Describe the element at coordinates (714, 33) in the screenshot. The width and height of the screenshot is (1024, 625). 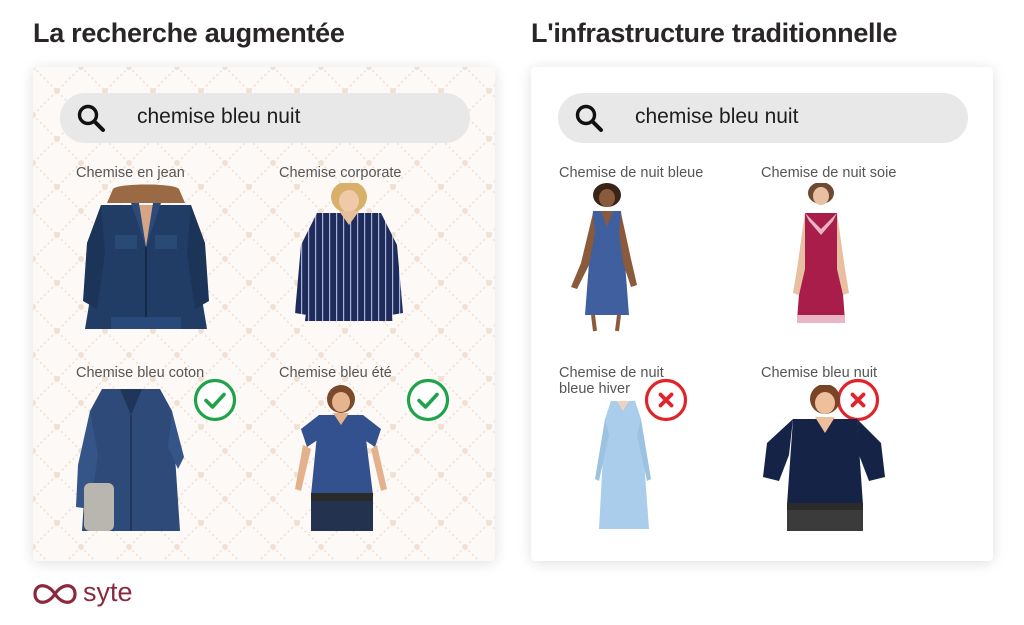
I see `right-heading: L'infrastructure traditionnelle` at that location.